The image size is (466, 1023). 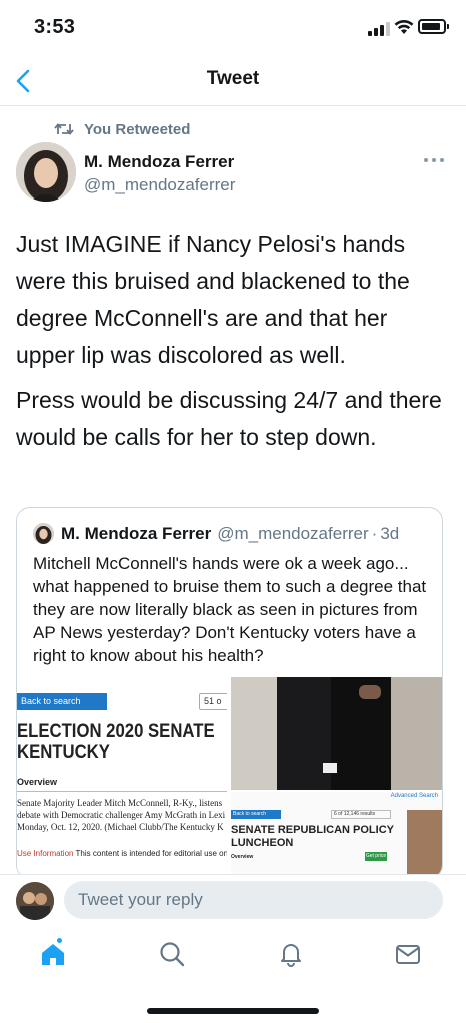 I want to click on nav-header: Tweet, so click(x=233, y=81).